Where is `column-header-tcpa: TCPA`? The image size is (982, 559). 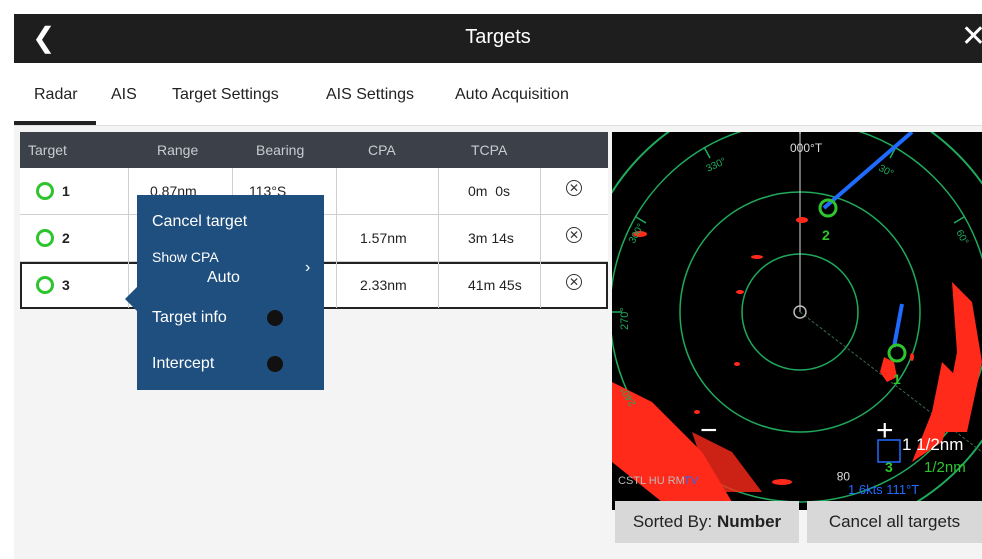
column-header-tcpa: TCPA is located at coordinates (489, 150).